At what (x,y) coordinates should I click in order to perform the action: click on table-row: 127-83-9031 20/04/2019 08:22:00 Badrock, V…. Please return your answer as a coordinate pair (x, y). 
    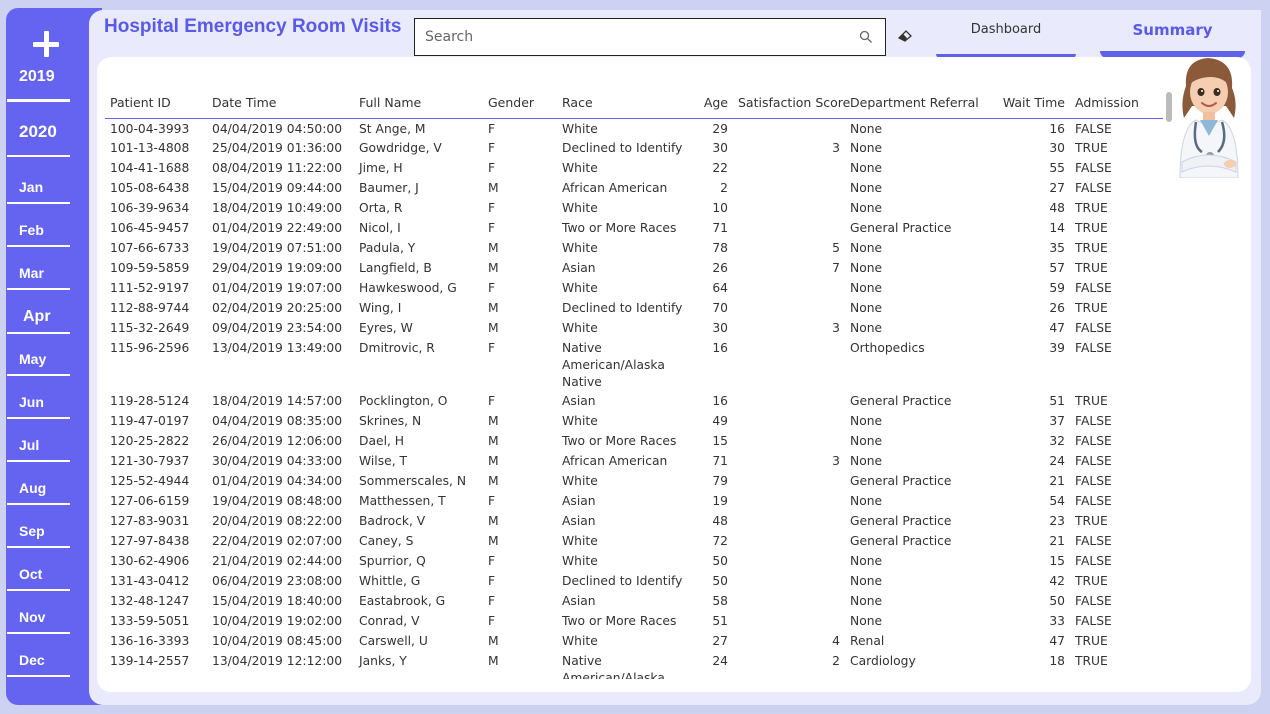
    Looking at the image, I should click on (634, 521).